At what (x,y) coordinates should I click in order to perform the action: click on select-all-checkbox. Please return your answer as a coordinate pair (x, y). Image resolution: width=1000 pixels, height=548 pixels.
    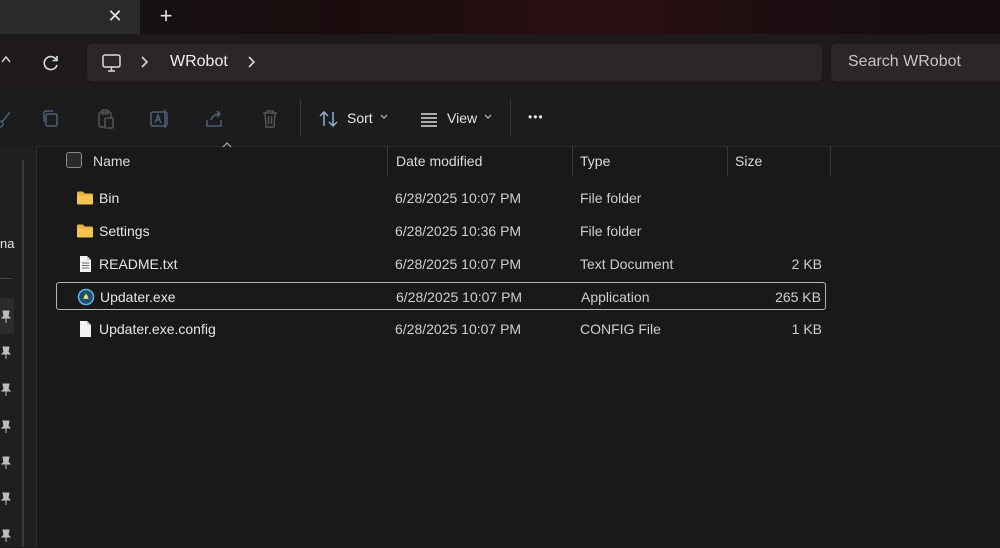
    Looking at the image, I should click on (74, 160).